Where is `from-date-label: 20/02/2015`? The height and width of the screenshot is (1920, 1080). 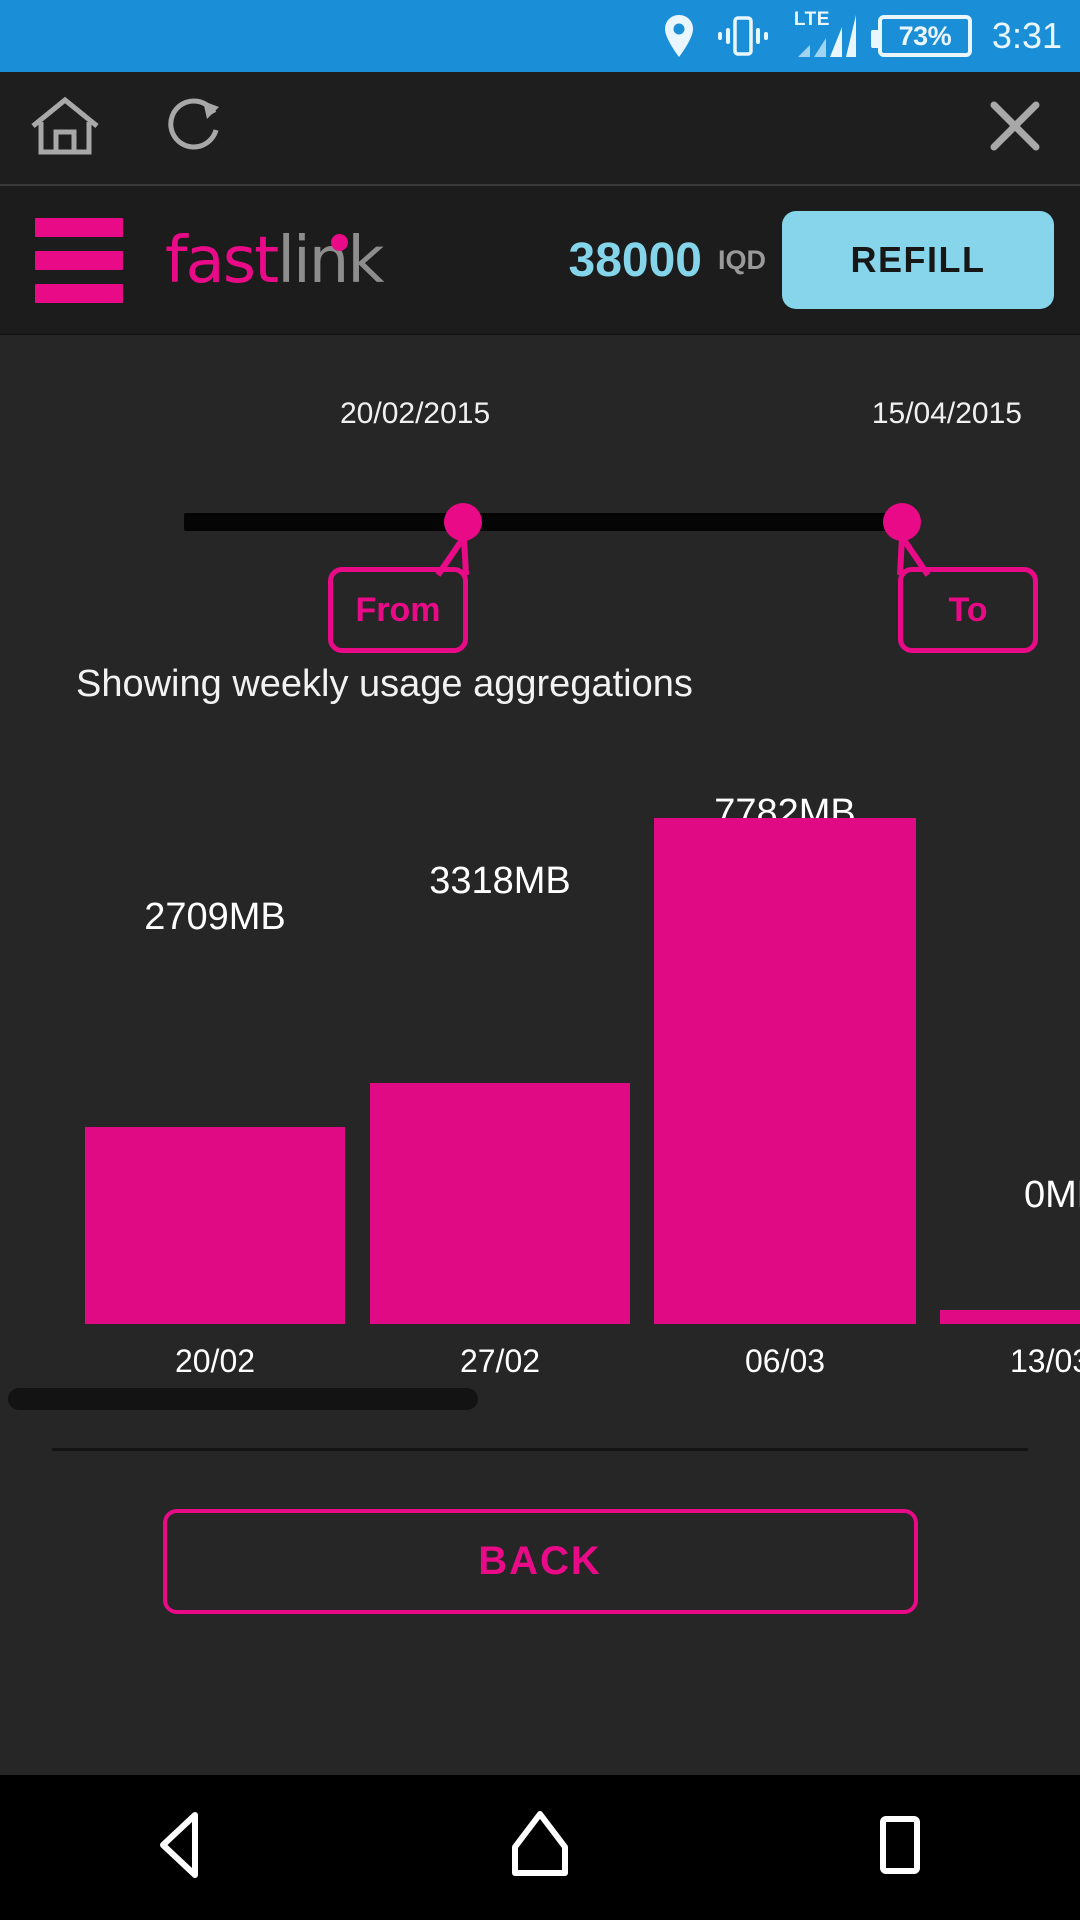
from-date-label: 20/02/2015 is located at coordinates (415, 413).